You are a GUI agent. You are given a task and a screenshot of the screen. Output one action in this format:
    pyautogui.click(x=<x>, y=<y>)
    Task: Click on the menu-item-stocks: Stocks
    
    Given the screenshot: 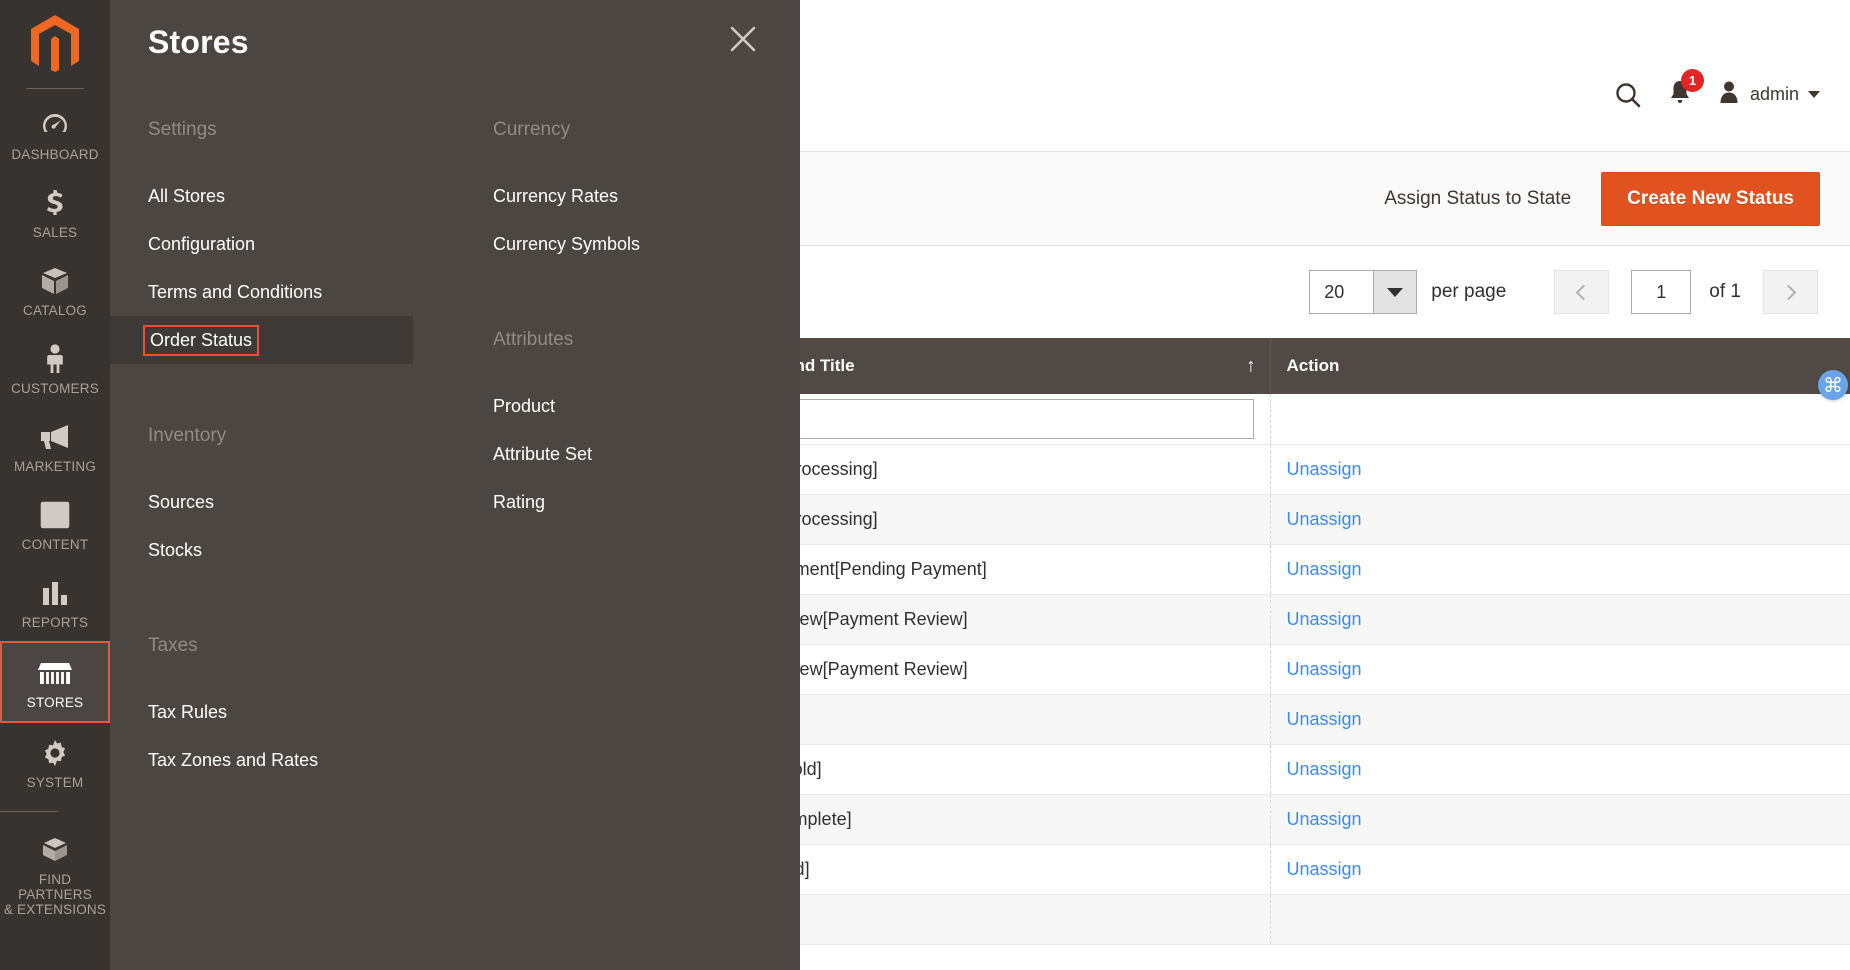 What is the action you would take?
    pyautogui.click(x=158, y=550)
    